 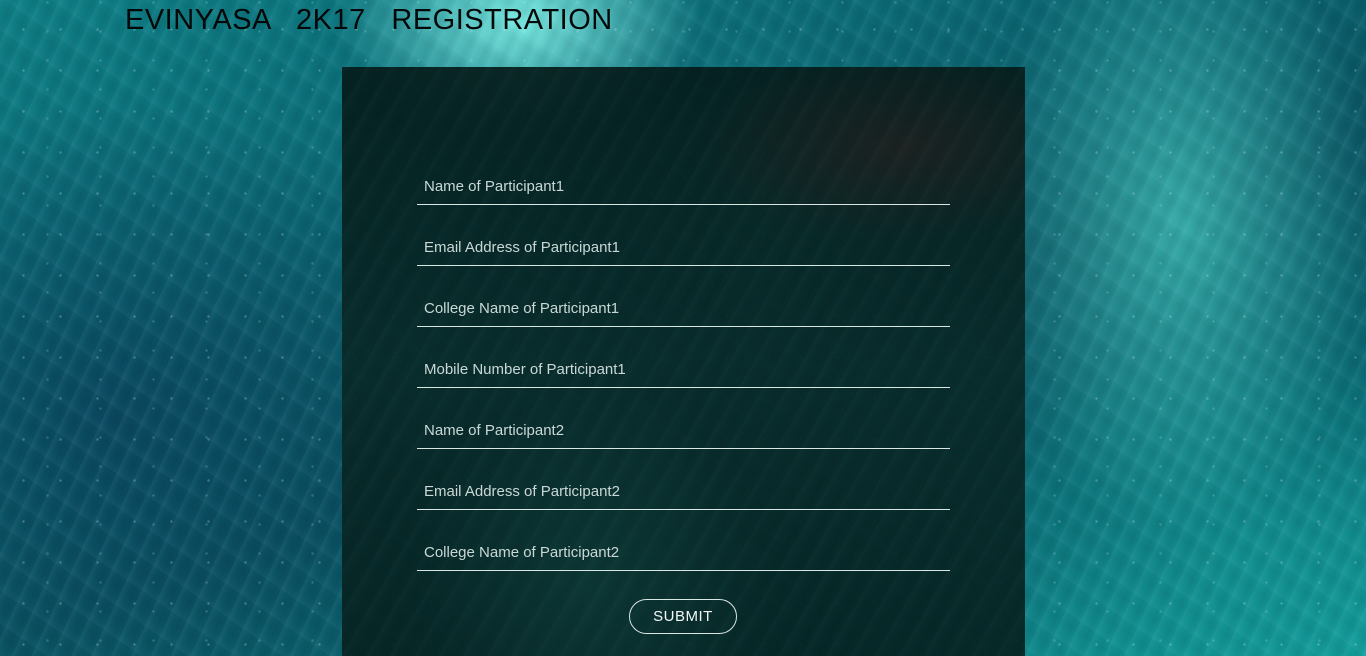 I want to click on participant1-name-input, so click(x=683, y=187).